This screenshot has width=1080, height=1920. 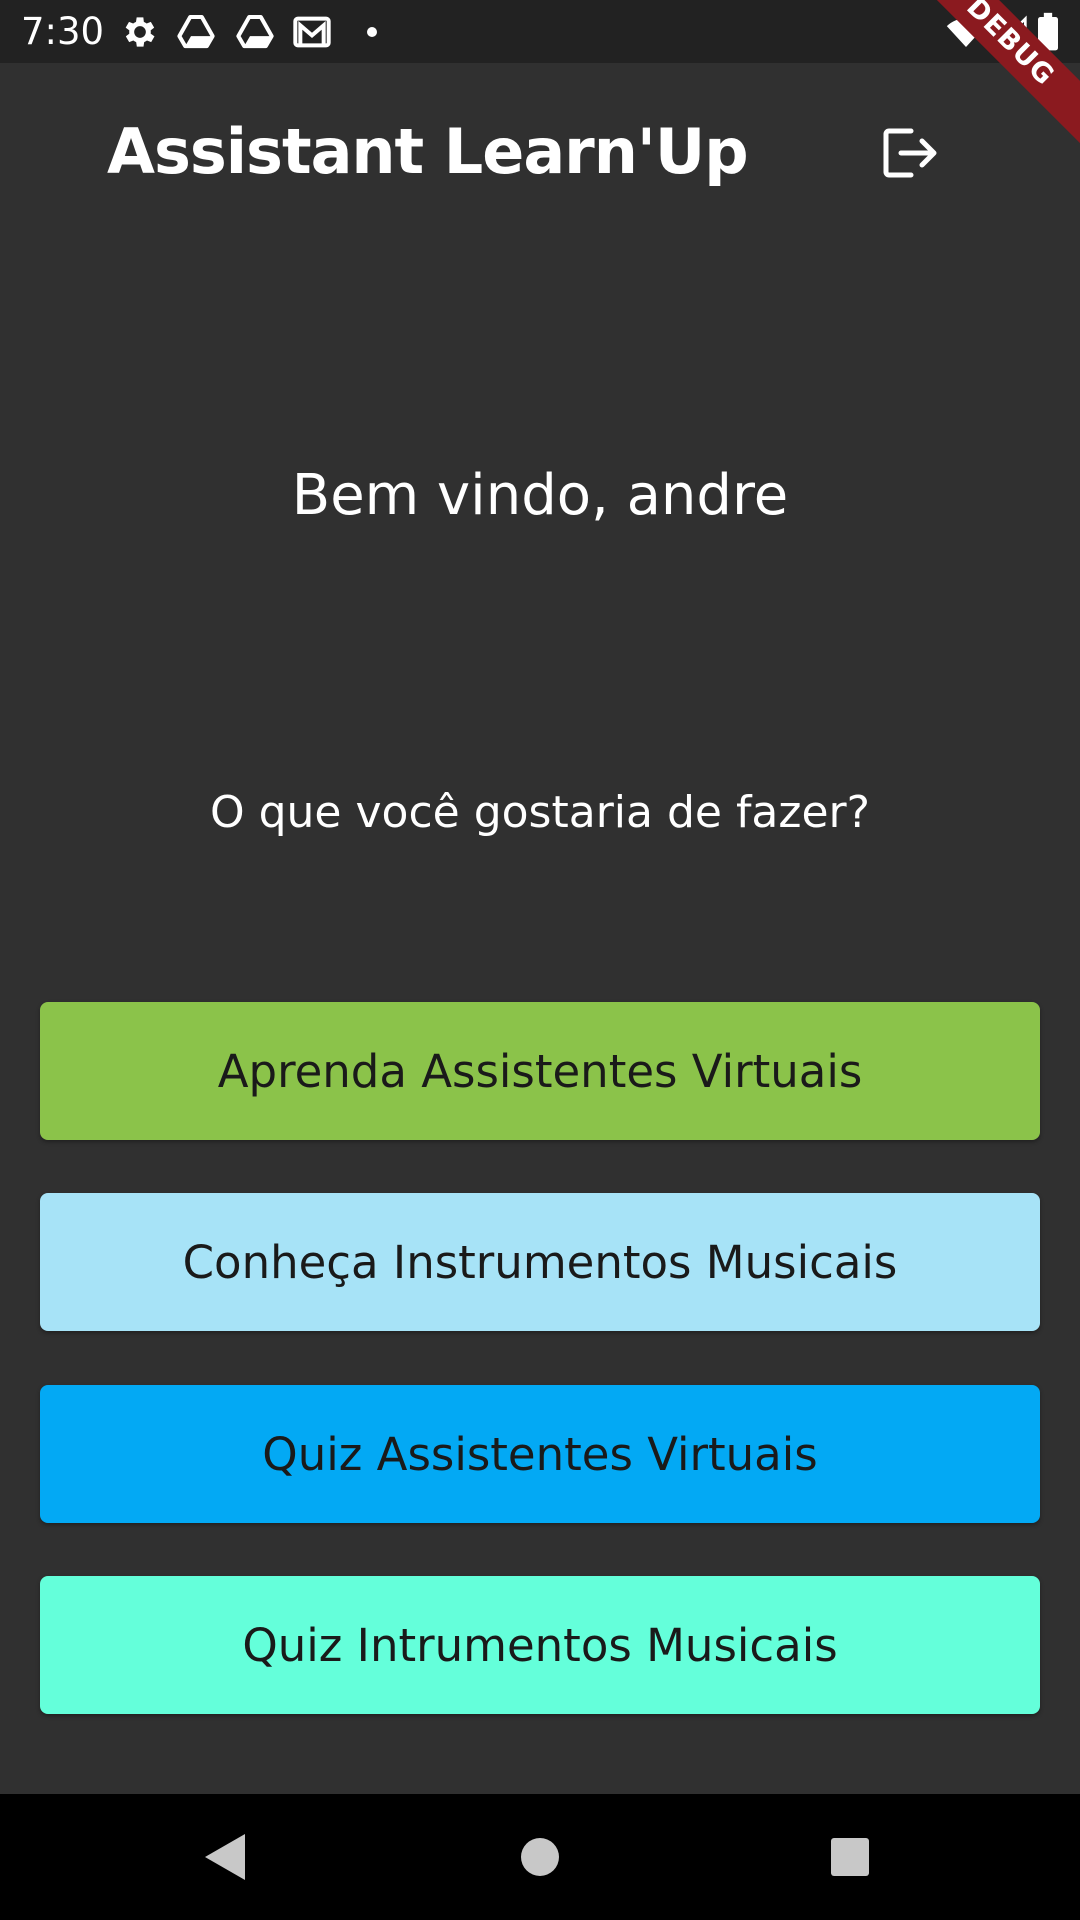 I want to click on back-icon, so click(x=225, y=1857).